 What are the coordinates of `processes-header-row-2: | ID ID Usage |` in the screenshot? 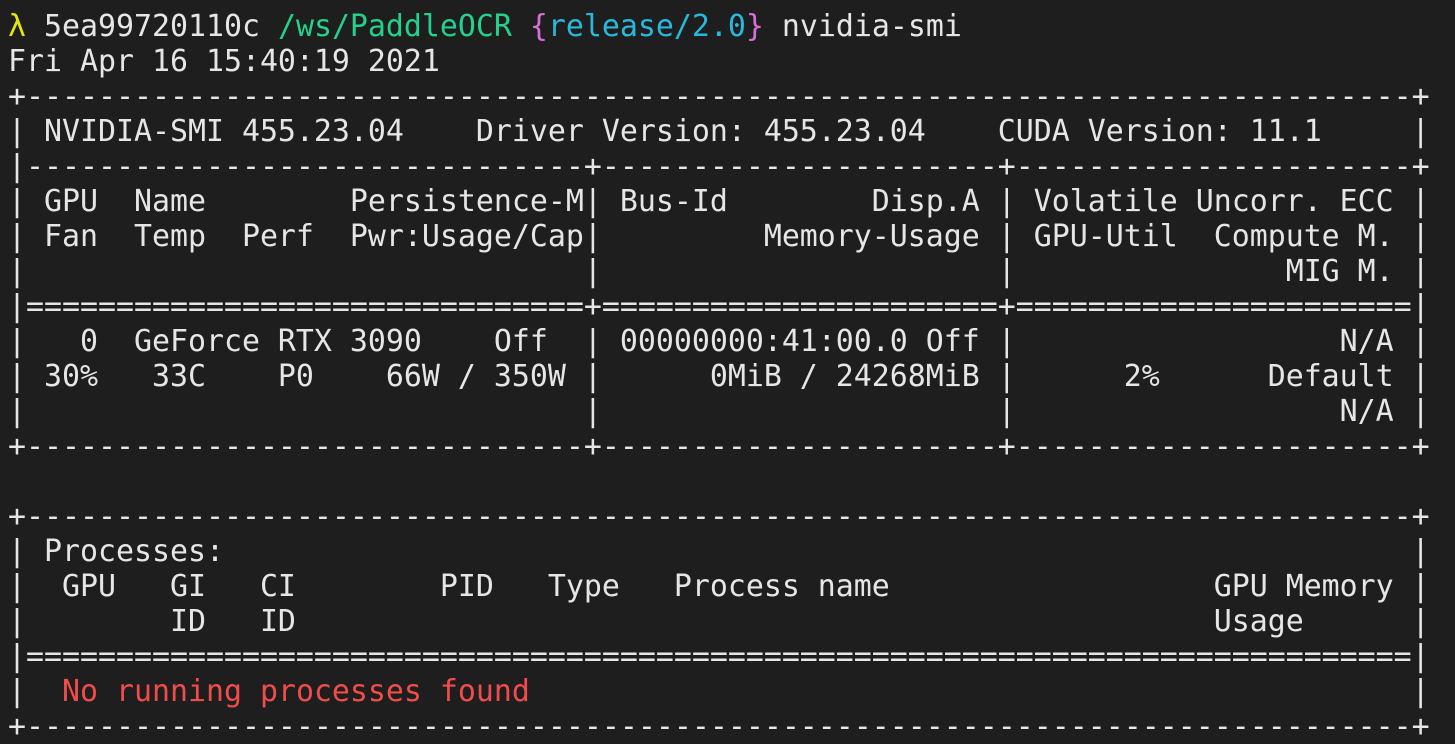 It's located at (719, 621).